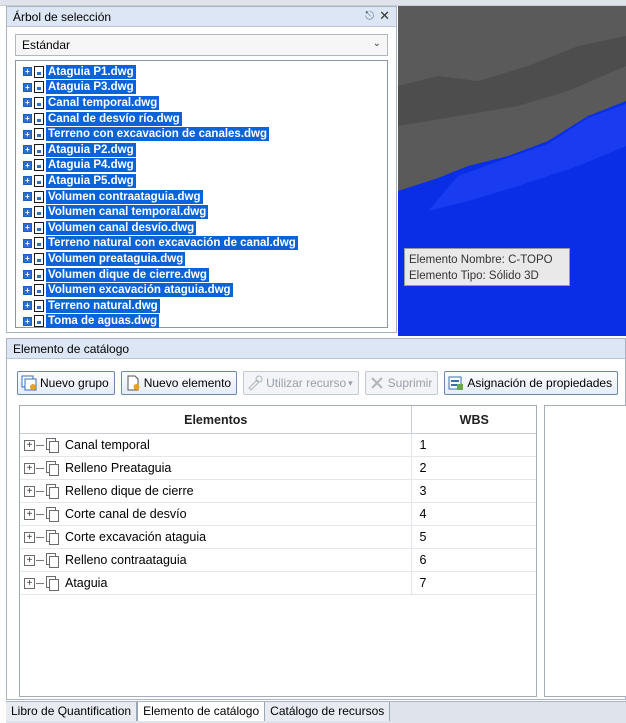  I want to click on wbs-cell: 3, so click(474, 491).